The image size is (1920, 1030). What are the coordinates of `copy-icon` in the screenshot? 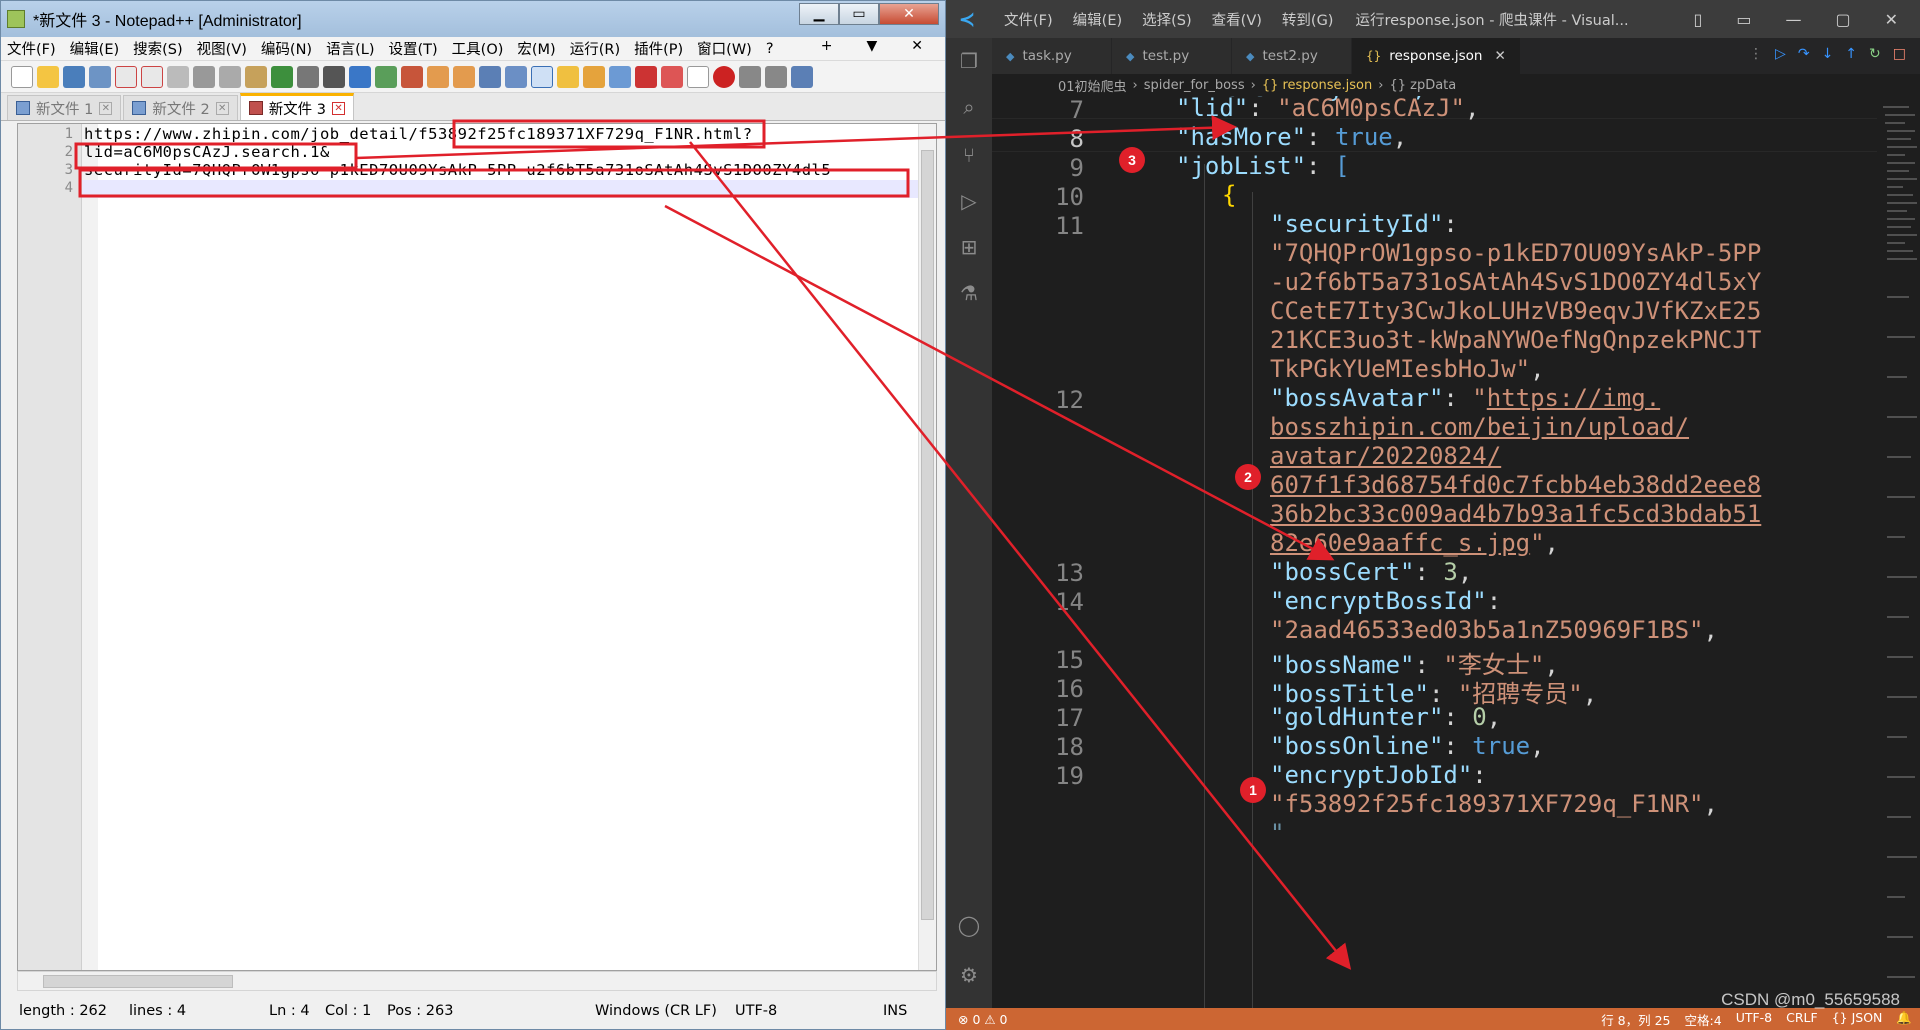 It's located at (230, 76).